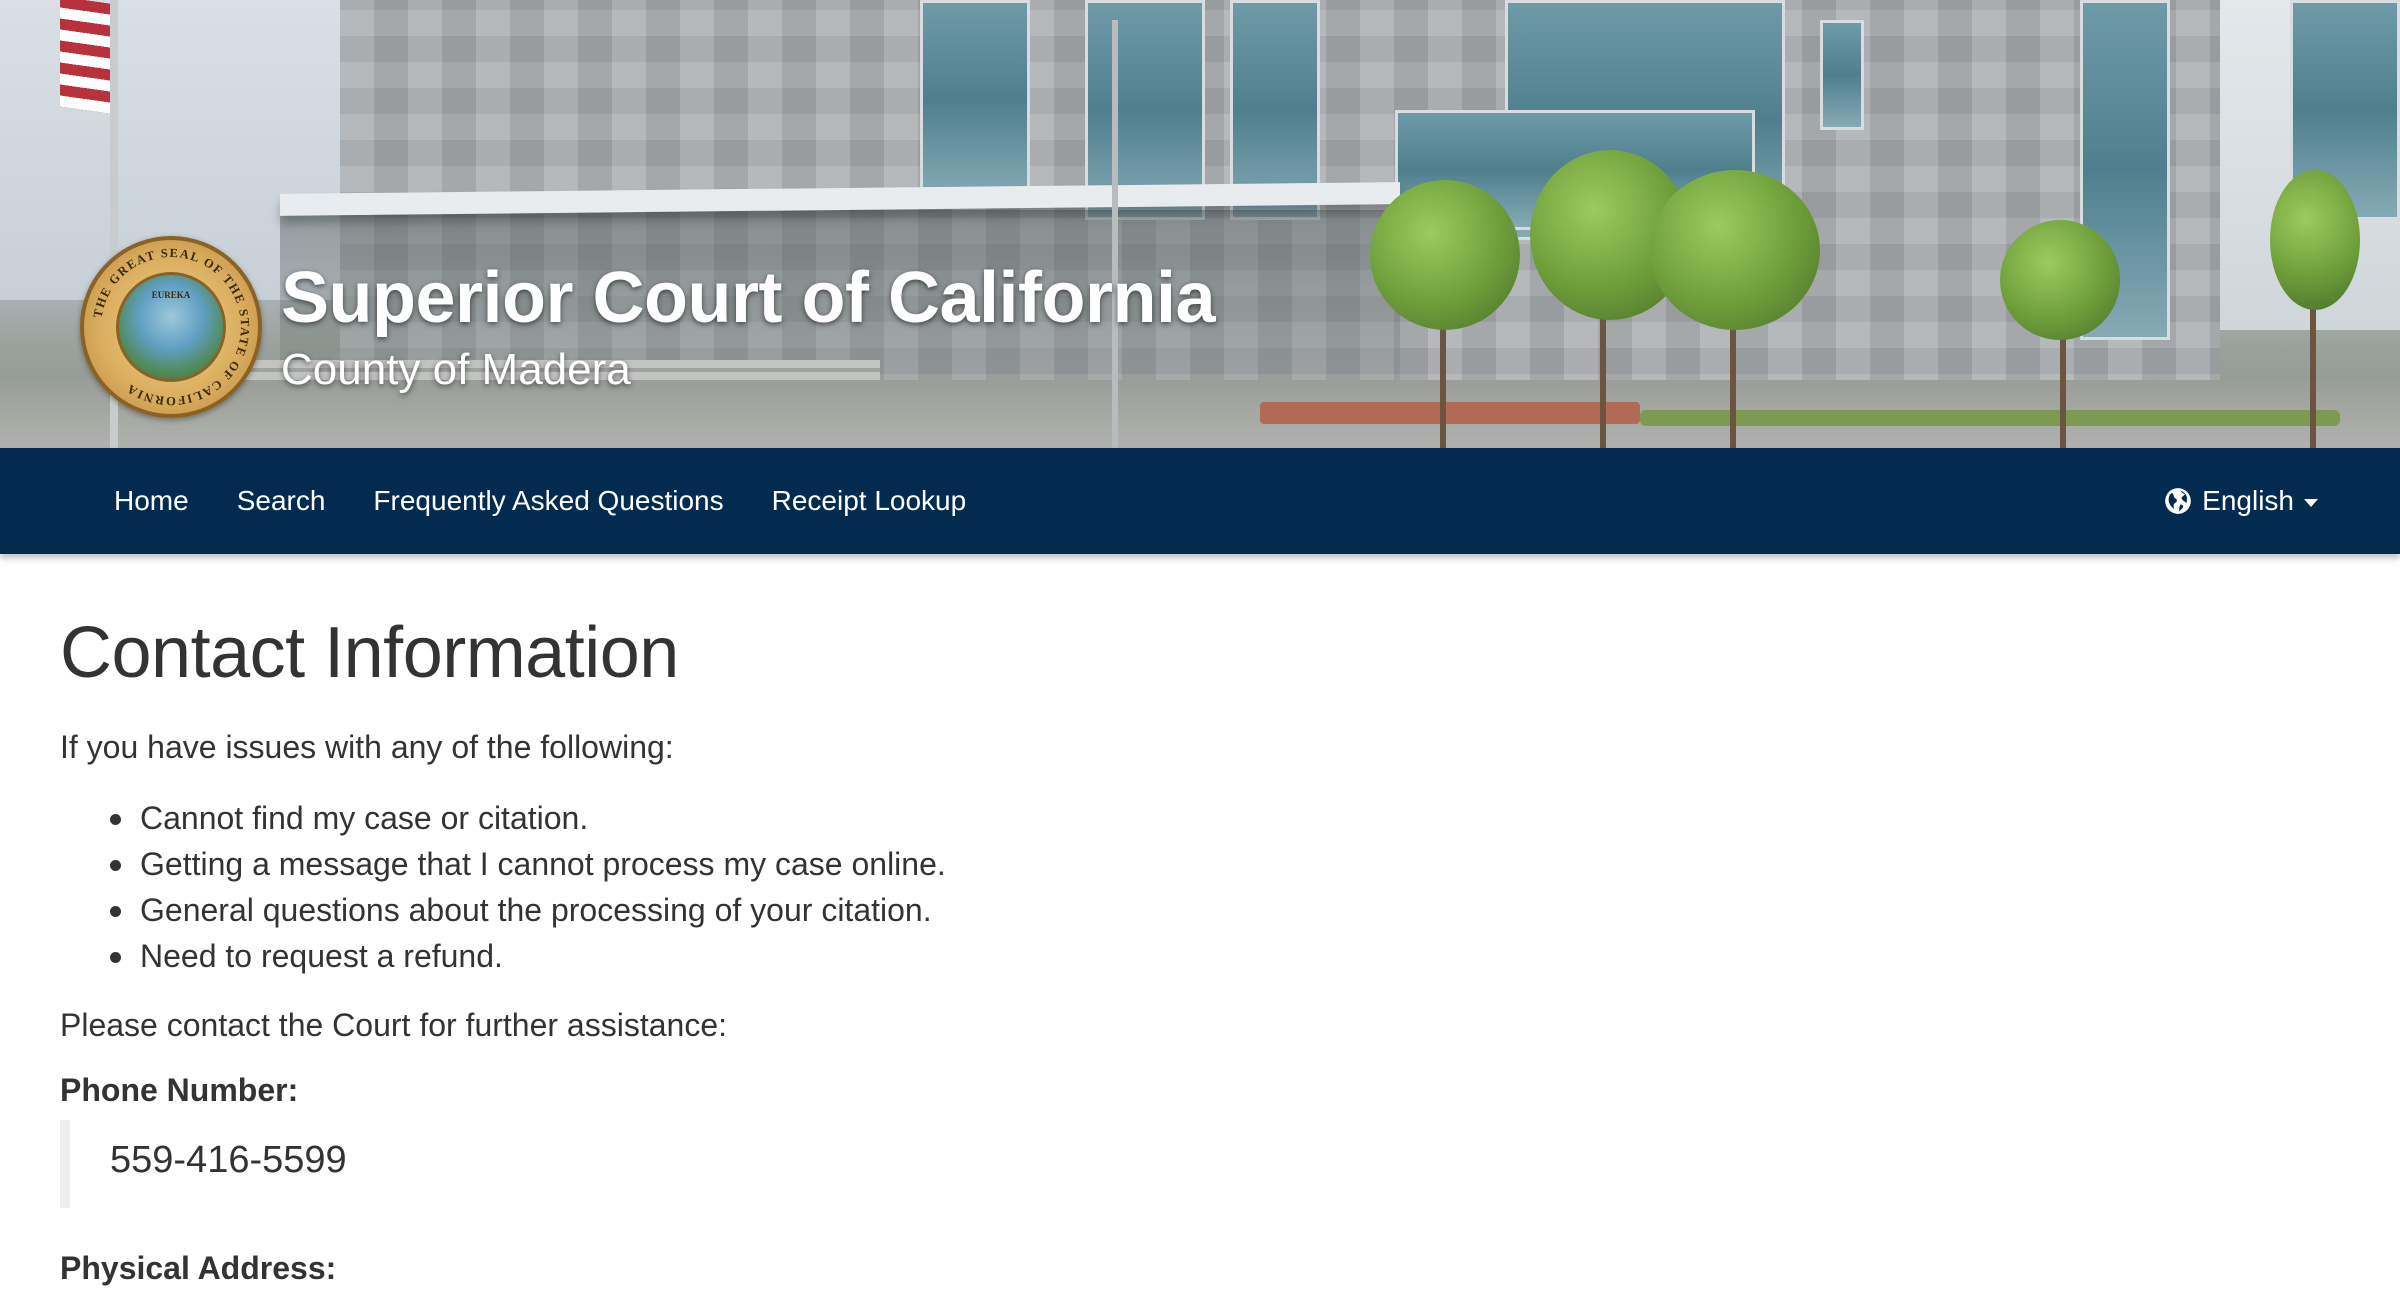  Describe the element at coordinates (1225, 956) in the screenshot. I see `list-item: Need to request a refund.` at that location.